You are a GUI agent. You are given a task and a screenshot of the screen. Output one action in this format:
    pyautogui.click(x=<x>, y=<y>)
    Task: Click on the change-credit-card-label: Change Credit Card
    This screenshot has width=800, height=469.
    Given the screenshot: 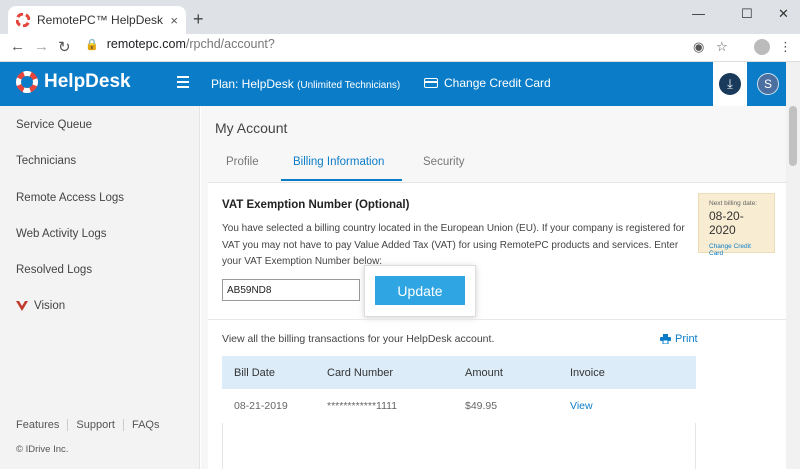 What is the action you would take?
    pyautogui.click(x=497, y=83)
    